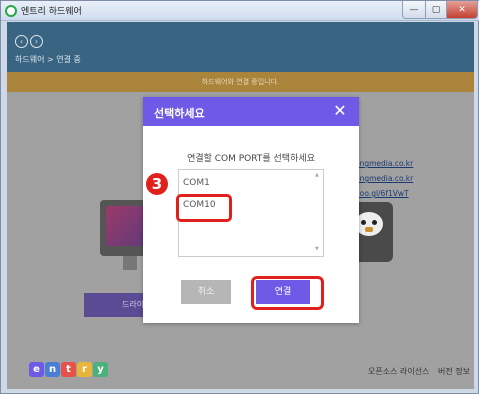  What do you see at coordinates (48, 59) in the screenshot?
I see `breadcrumb: 하드웨어 > 연결 중` at bounding box center [48, 59].